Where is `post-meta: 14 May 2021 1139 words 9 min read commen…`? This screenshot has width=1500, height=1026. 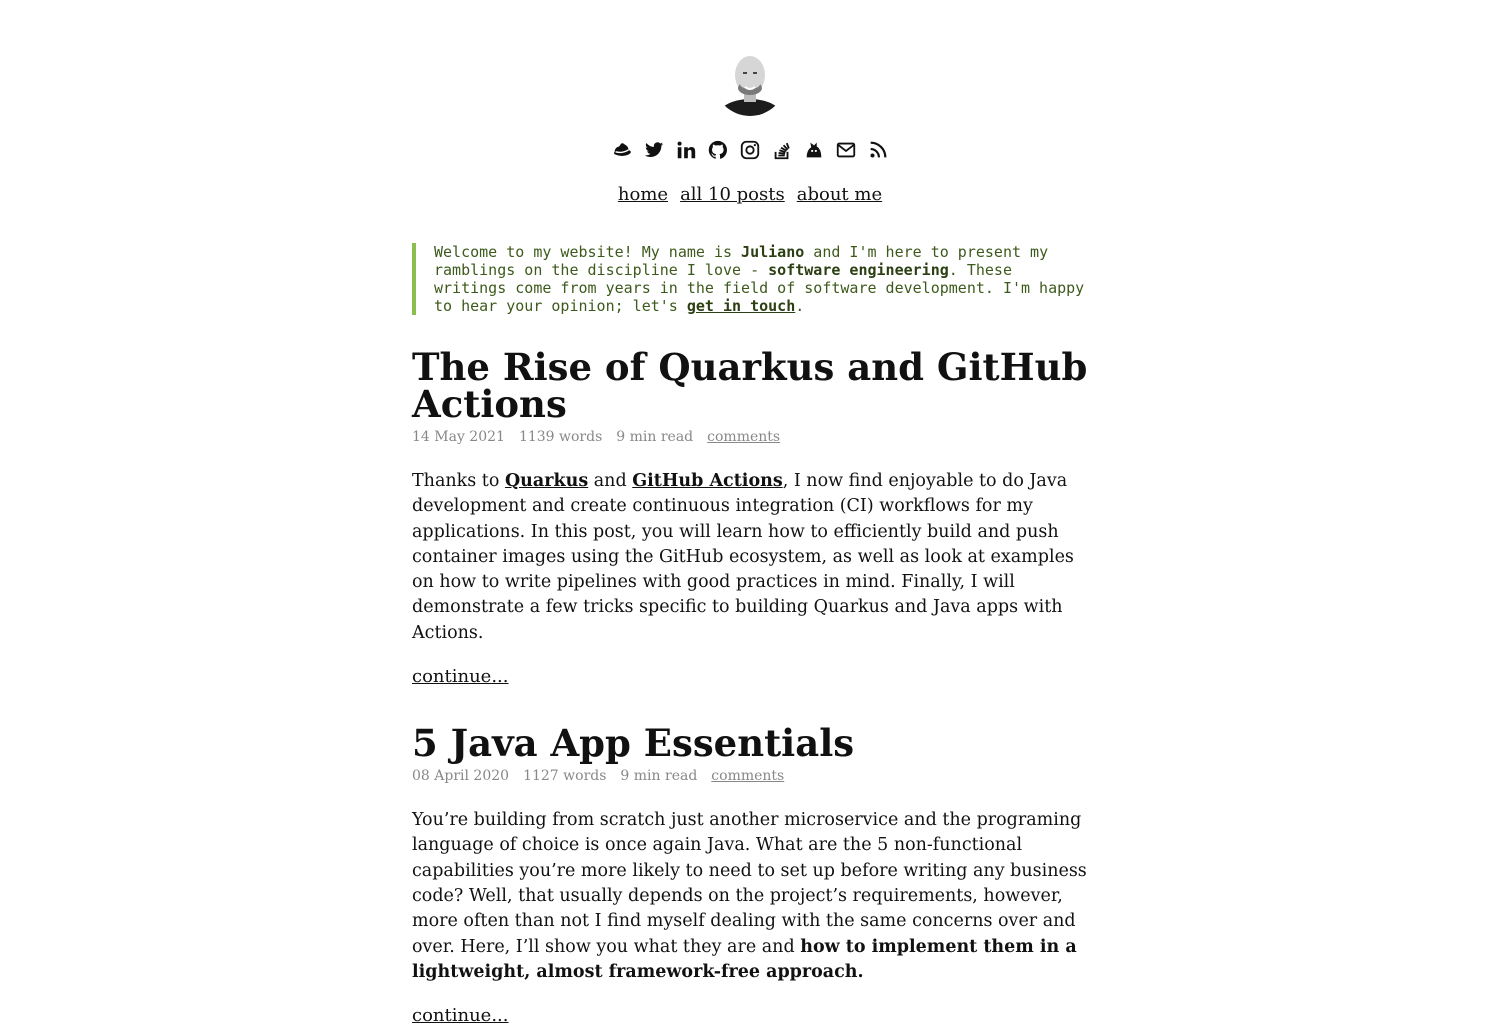
post-meta: 14 May 2021 1139 words 9 min read commen… is located at coordinates (750, 437).